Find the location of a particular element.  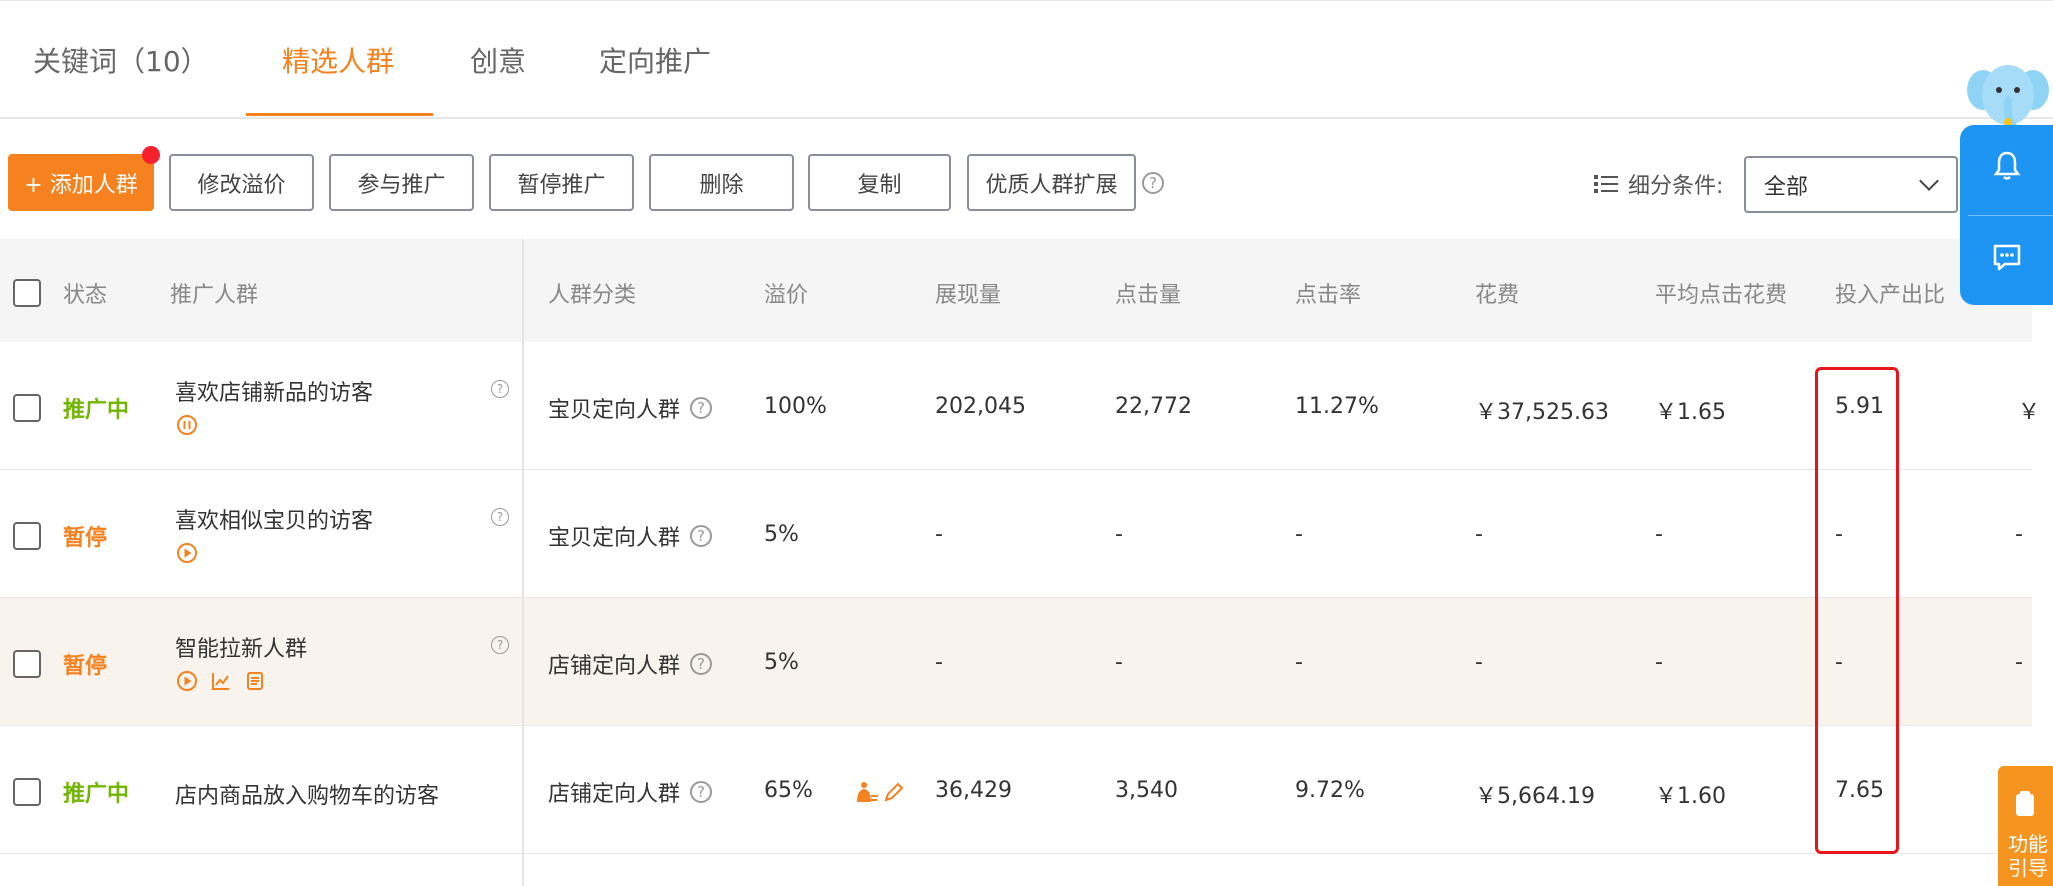

float-separator is located at coordinates (2010, 215).